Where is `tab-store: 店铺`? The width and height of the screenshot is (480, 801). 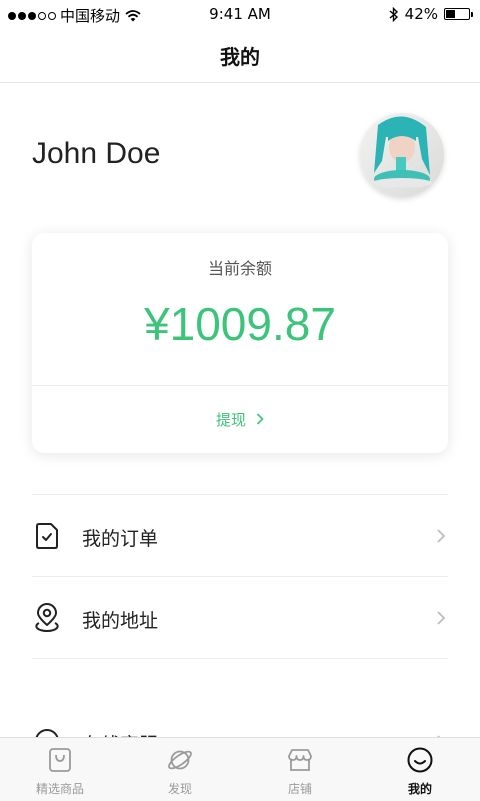 tab-store: 店铺 is located at coordinates (300, 769).